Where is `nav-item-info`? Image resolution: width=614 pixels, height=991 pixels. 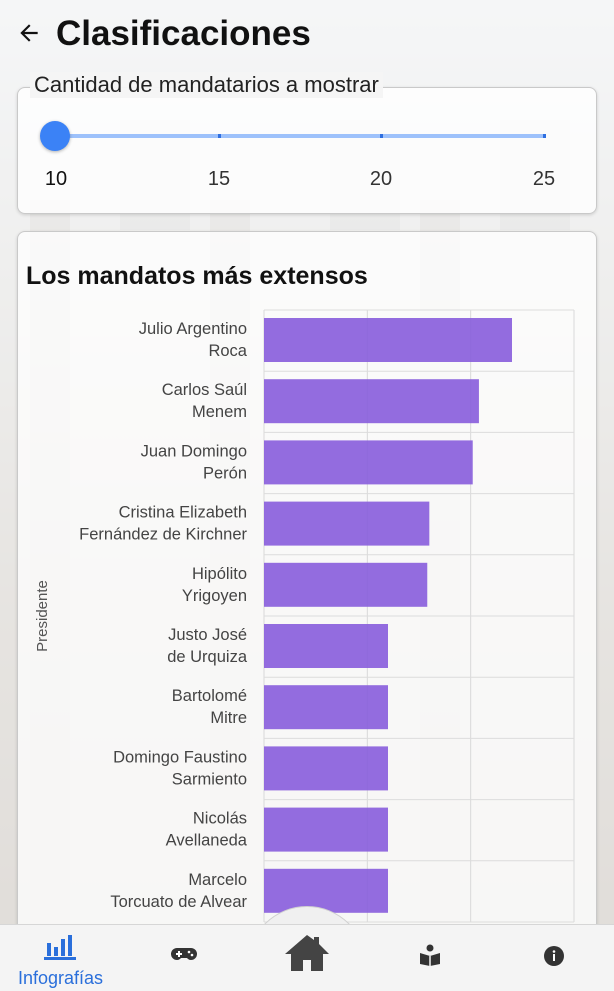 nav-item-info is located at coordinates (555, 958).